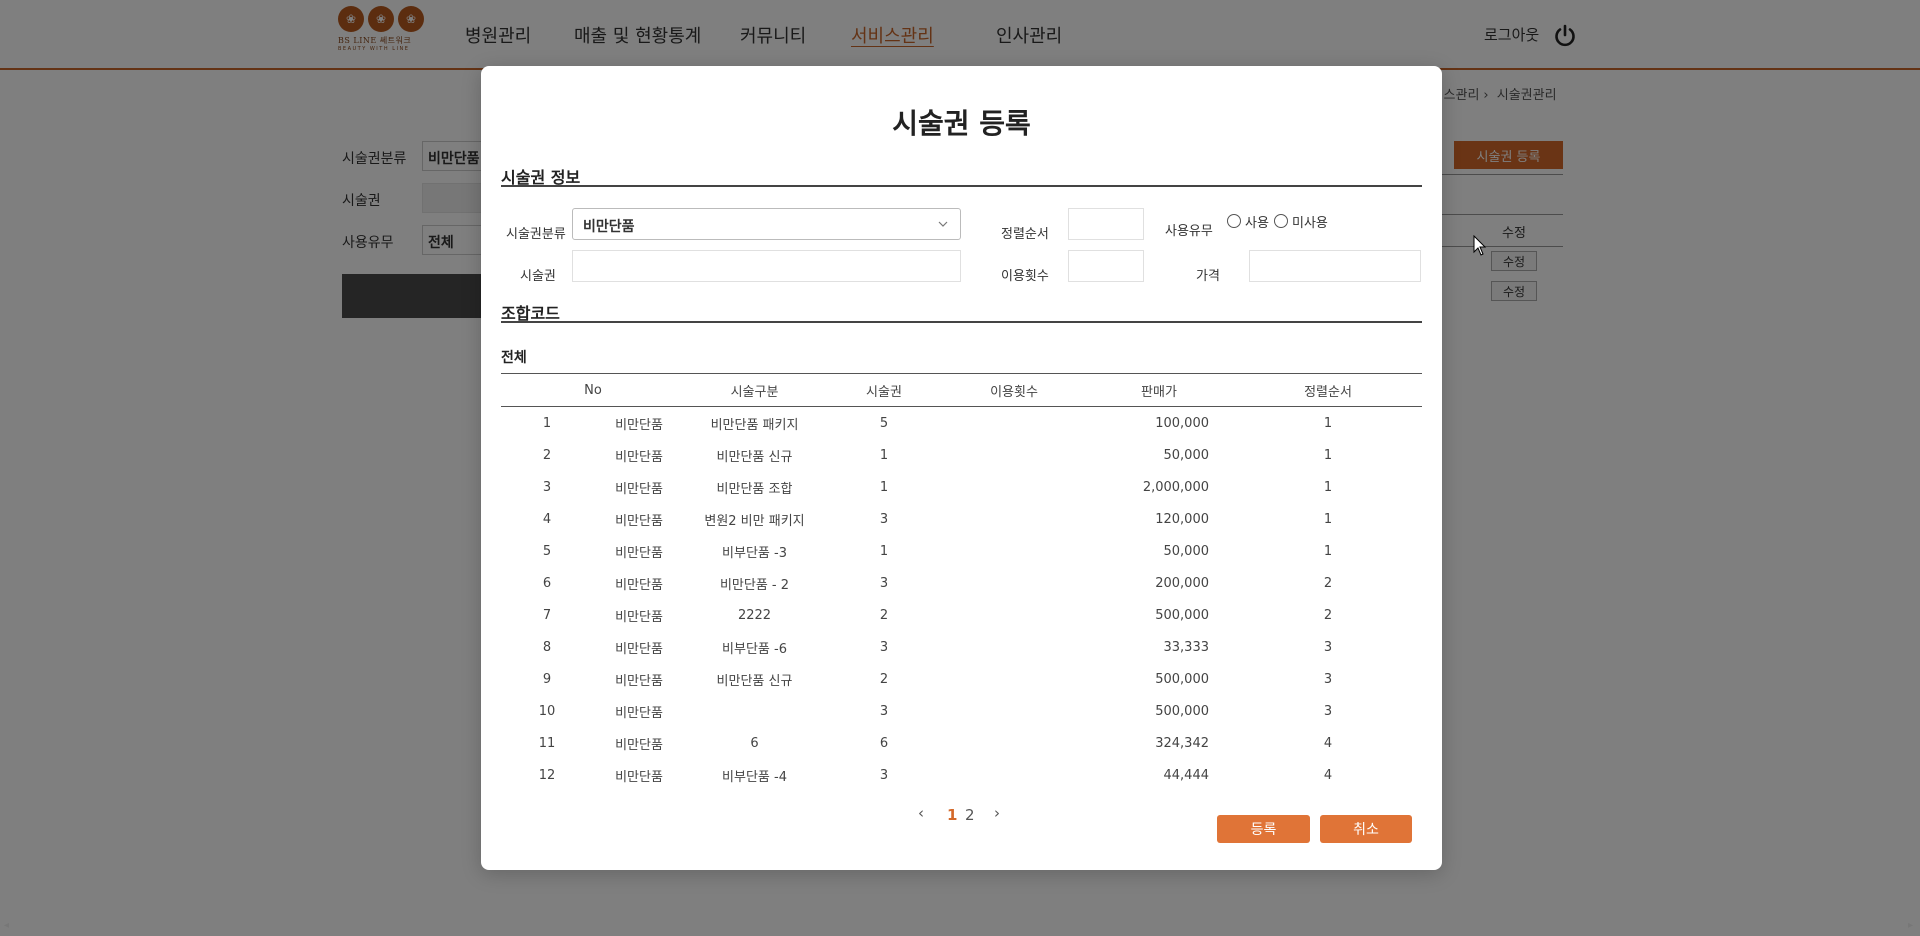 This screenshot has height=936, width=1920. I want to click on table-row: 3 비만단품 비만단품 조합 1 2,000,000 1, so click(961, 487).